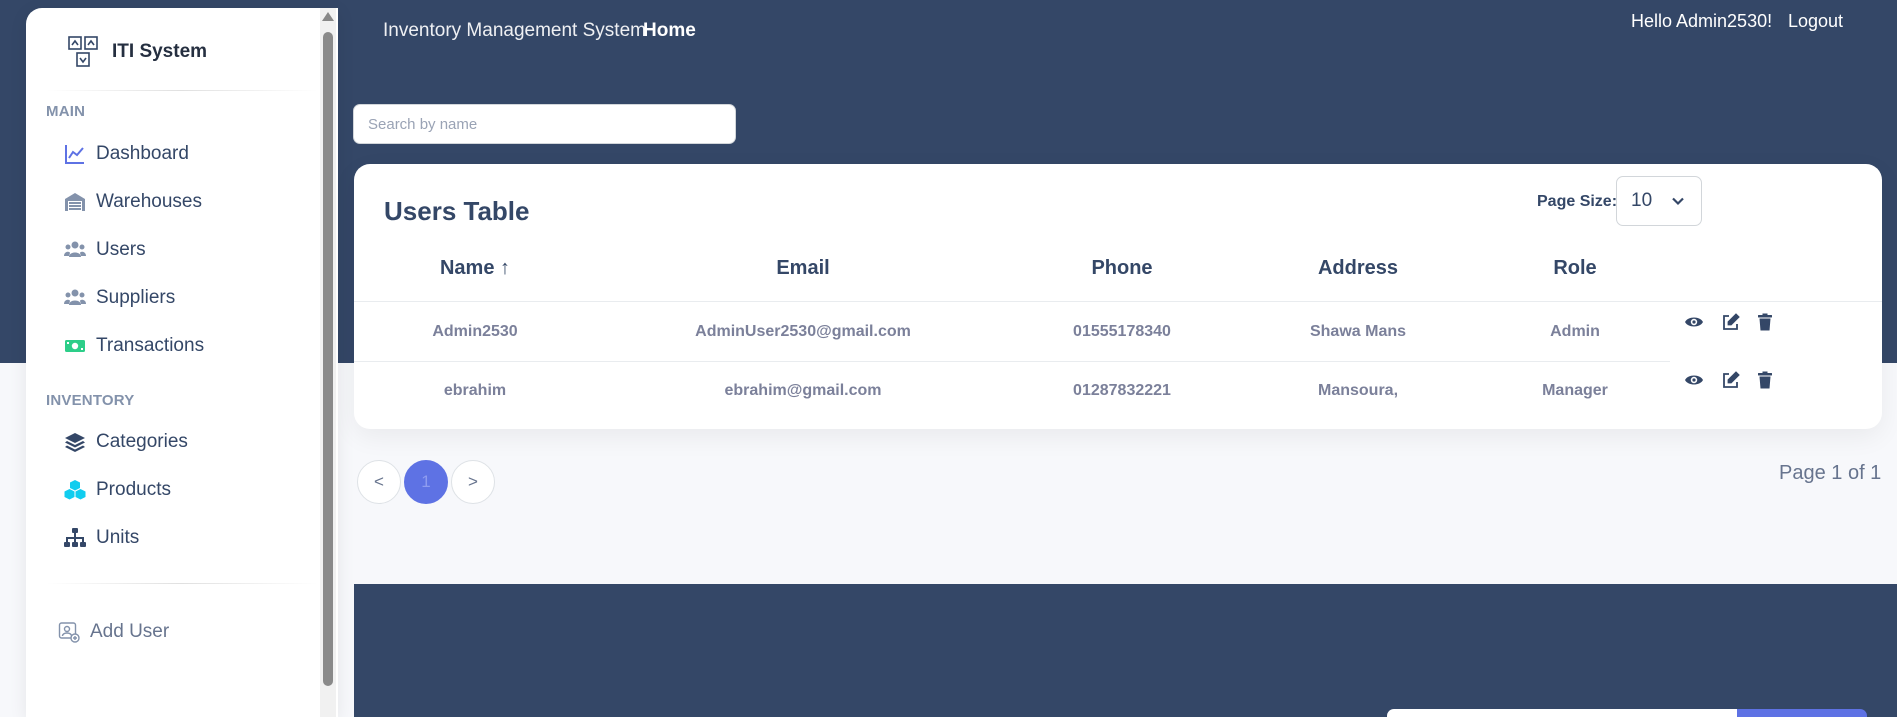  Describe the element at coordinates (426, 482) in the screenshot. I see `page-1-button: 1` at that location.